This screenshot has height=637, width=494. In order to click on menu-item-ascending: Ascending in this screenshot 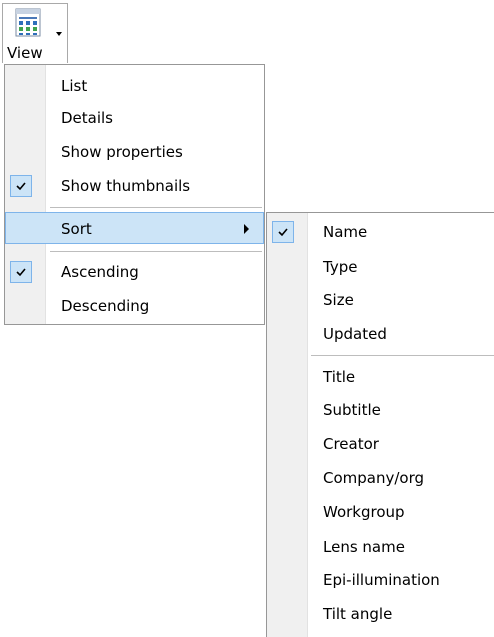, I will do `click(134, 272)`.